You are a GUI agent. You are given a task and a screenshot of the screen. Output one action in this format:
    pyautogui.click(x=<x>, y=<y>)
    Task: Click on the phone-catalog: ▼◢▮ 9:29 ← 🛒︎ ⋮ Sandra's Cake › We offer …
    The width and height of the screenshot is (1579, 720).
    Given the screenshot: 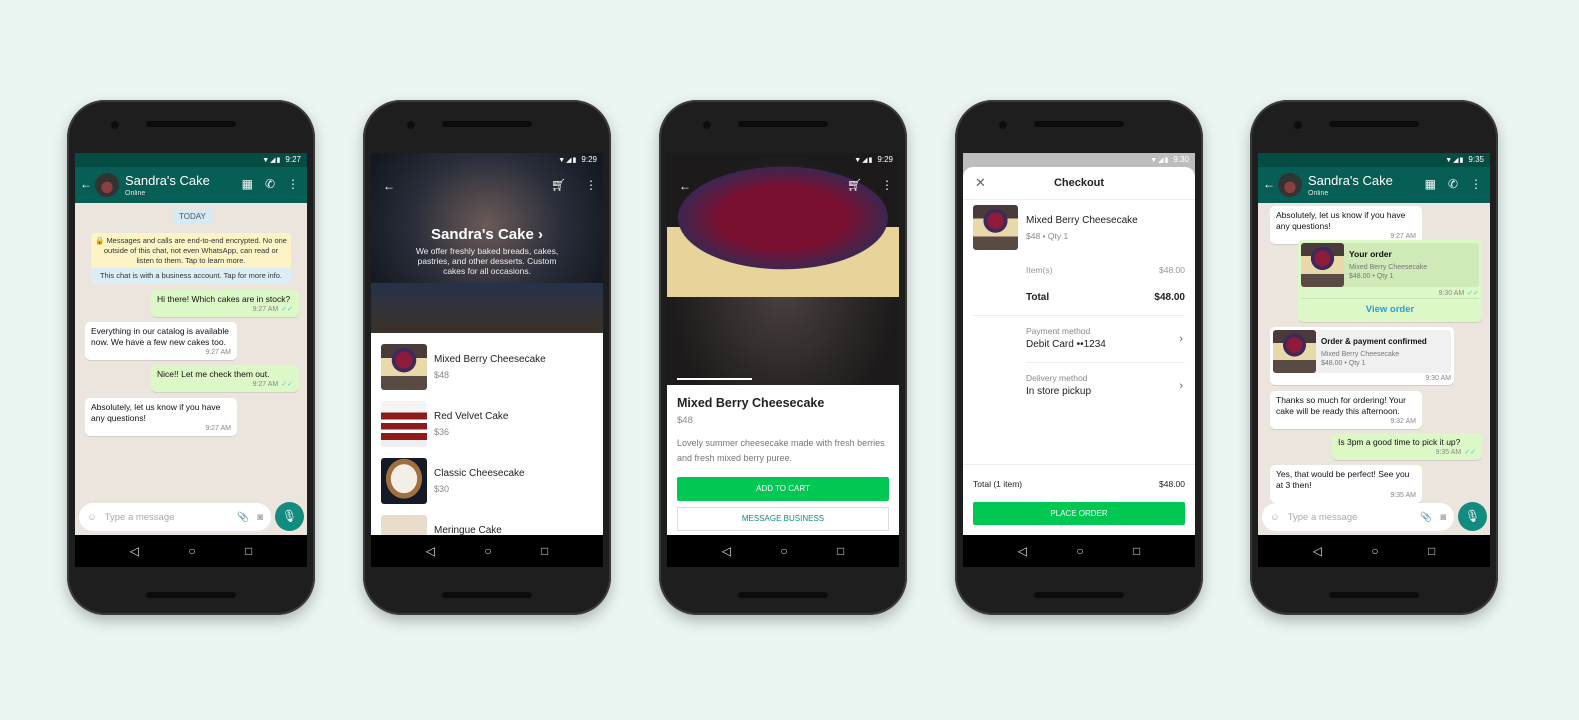 What is the action you would take?
    pyautogui.click(x=487, y=357)
    